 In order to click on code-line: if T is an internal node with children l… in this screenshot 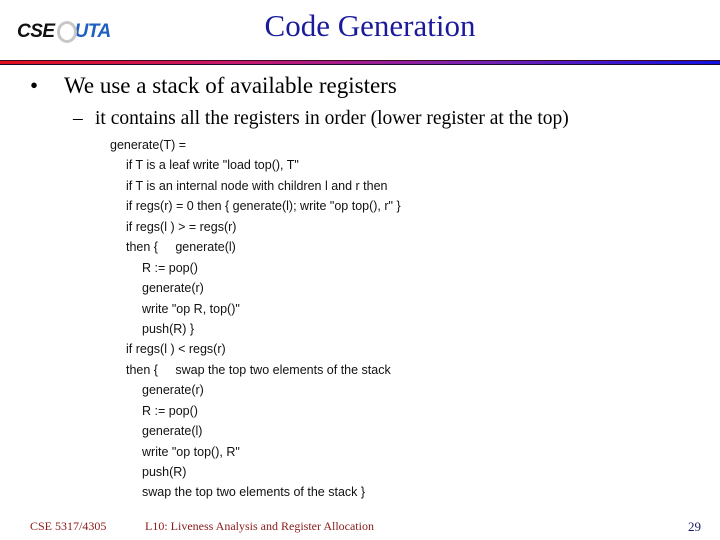, I will do `click(257, 185)`.